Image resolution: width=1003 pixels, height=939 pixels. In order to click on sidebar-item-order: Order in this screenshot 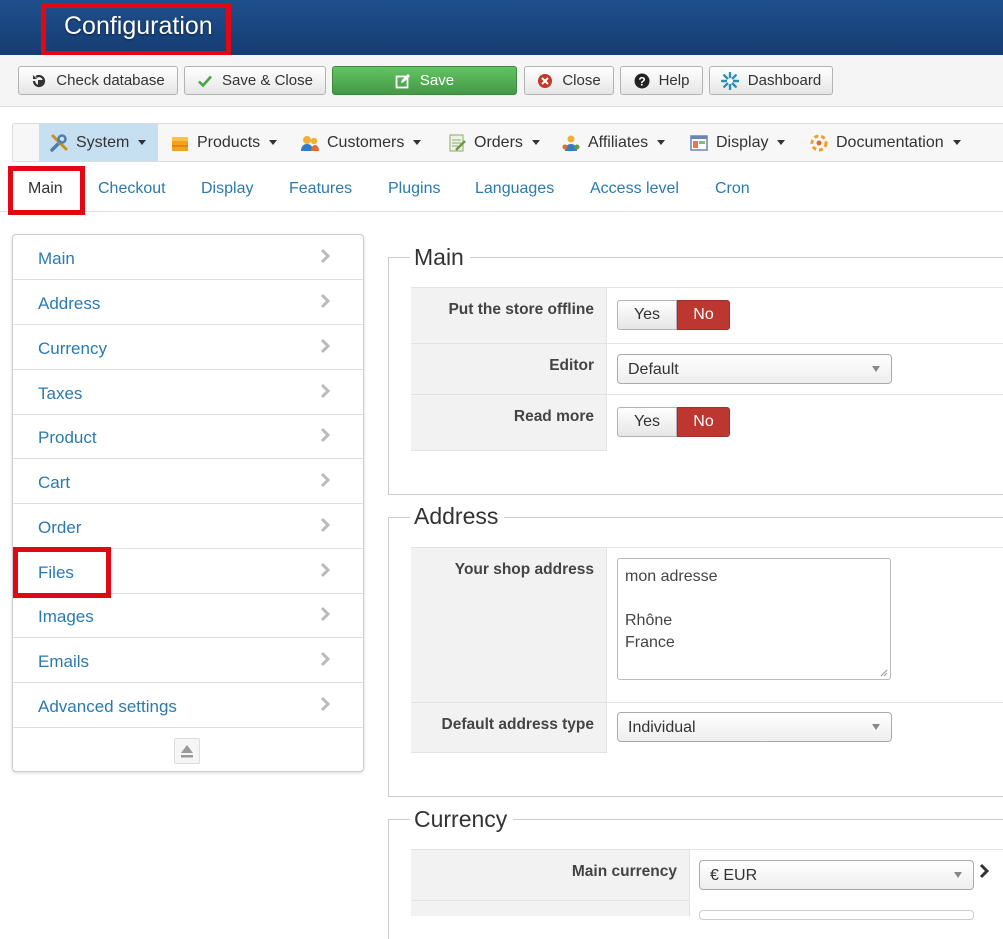, I will do `click(188, 526)`.